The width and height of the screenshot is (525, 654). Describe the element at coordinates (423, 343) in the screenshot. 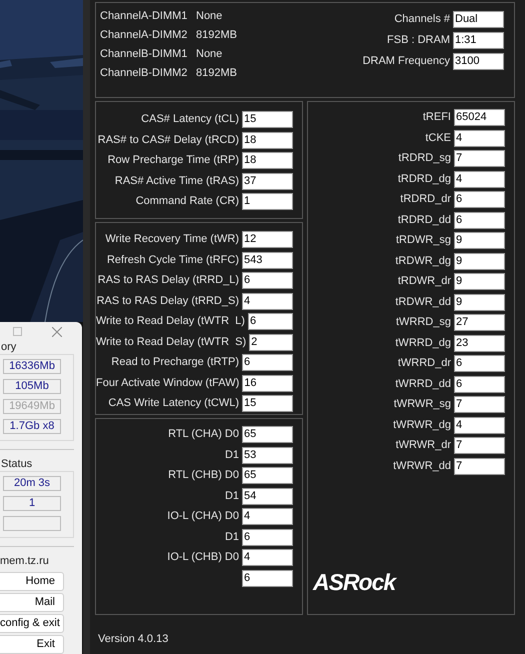

I see `field-label: tWRRD_dg` at that location.